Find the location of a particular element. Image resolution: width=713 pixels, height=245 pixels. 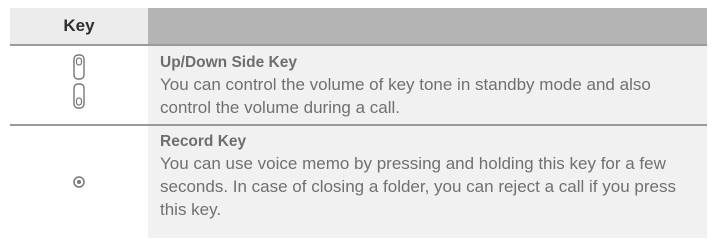

header-key-label: Key is located at coordinates (79, 26).